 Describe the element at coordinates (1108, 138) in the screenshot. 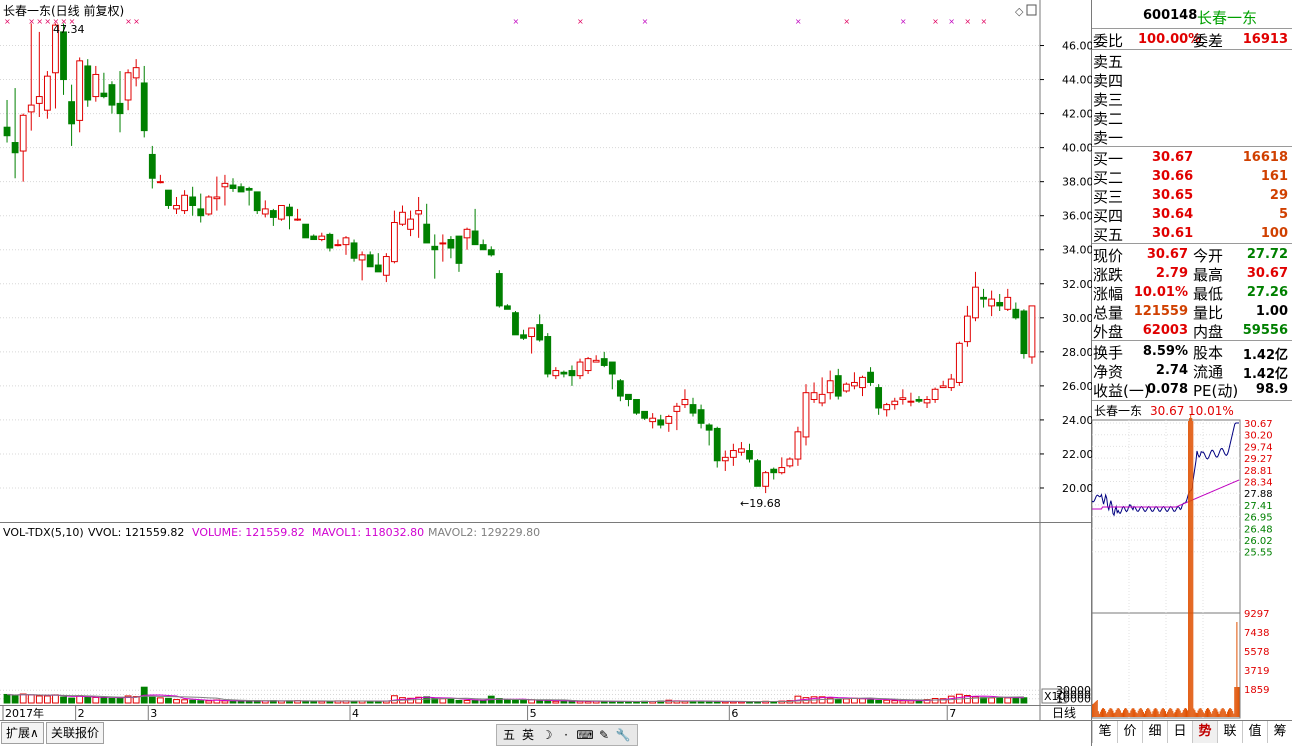

I see `sell-level-row: 卖一` at that location.